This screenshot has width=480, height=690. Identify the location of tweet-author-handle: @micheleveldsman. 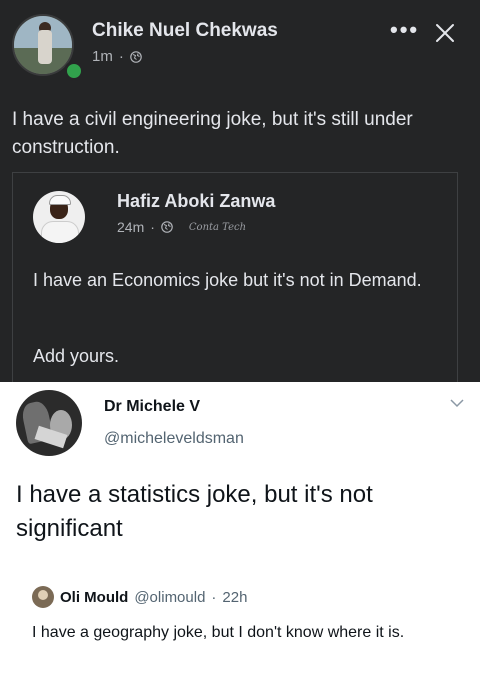
(174, 439).